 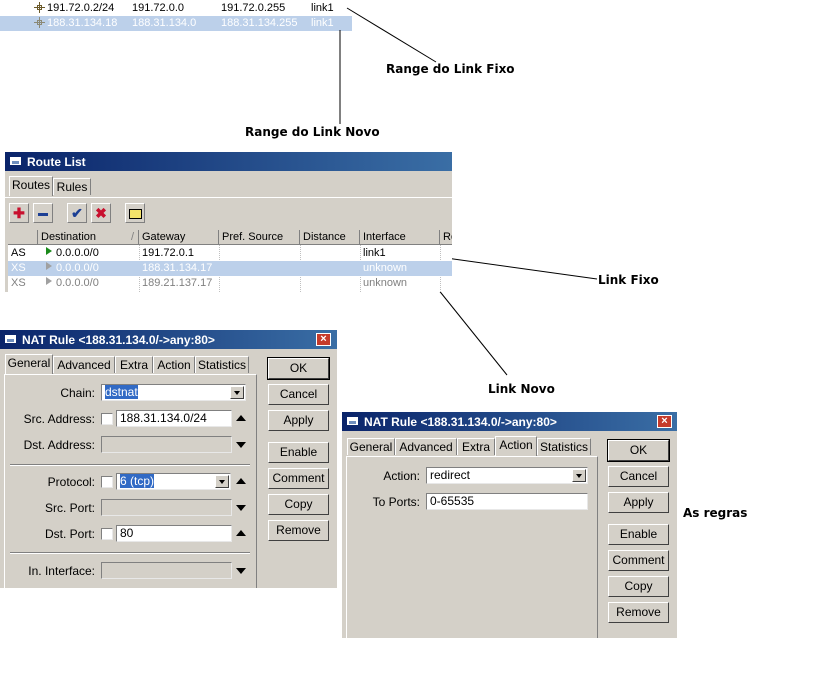 What do you see at coordinates (71, 482) in the screenshot?
I see `protocol-label: Protocol:` at bounding box center [71, 482].